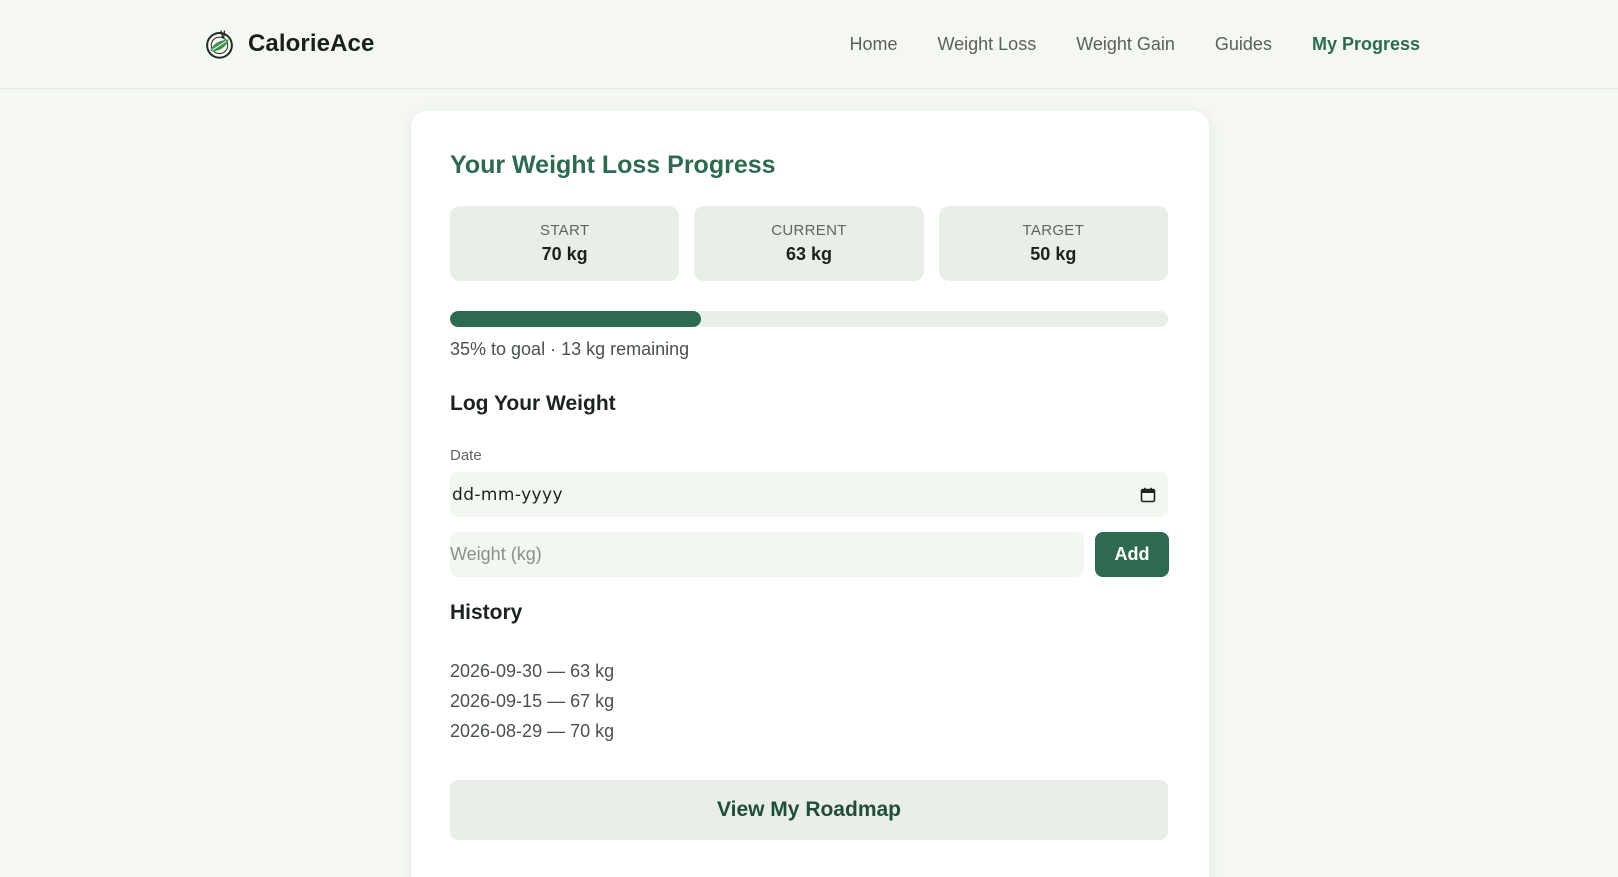 This screenshot has width=1618, height=877. I want to click on stat-target: TARGET 50 kg, so click(1053, 243).